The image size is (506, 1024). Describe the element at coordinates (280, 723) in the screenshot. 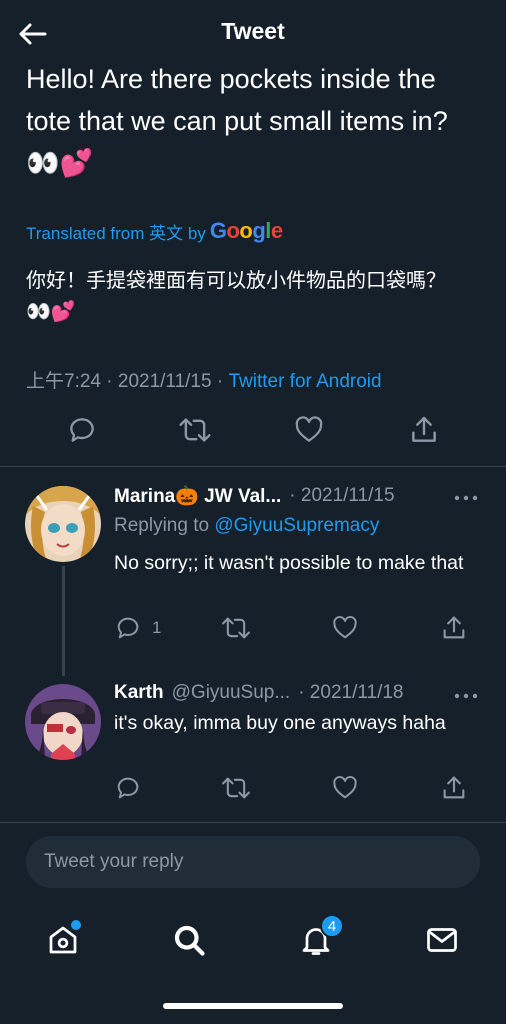

I see `reply-text: it's okay, imma buy one anyways haha` at that location.